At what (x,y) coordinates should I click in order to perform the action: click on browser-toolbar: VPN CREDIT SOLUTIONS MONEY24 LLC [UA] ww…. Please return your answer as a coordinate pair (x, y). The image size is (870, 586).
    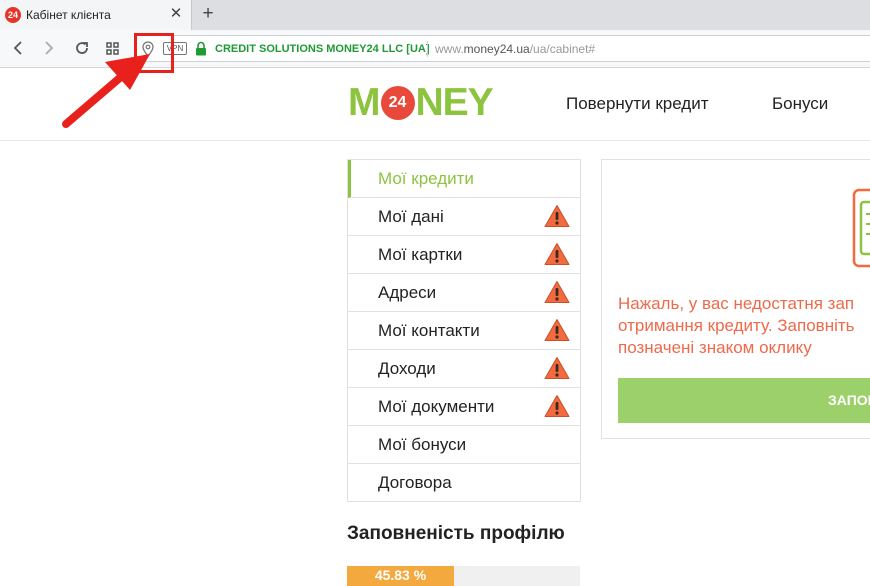
    Looking at the image, I should click on (435, 49).